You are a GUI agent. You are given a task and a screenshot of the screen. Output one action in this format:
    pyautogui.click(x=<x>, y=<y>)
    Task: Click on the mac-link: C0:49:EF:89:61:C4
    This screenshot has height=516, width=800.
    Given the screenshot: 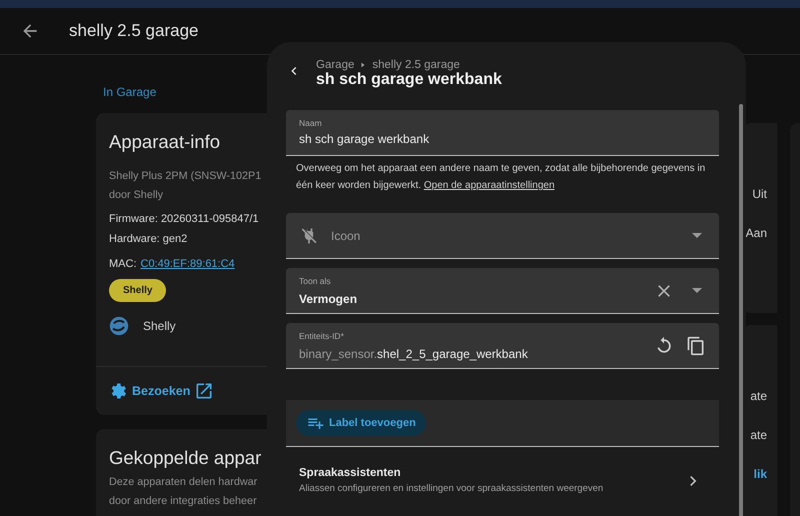 What is the action you would take?
    pyautogui.click(x=187, y=264)
    